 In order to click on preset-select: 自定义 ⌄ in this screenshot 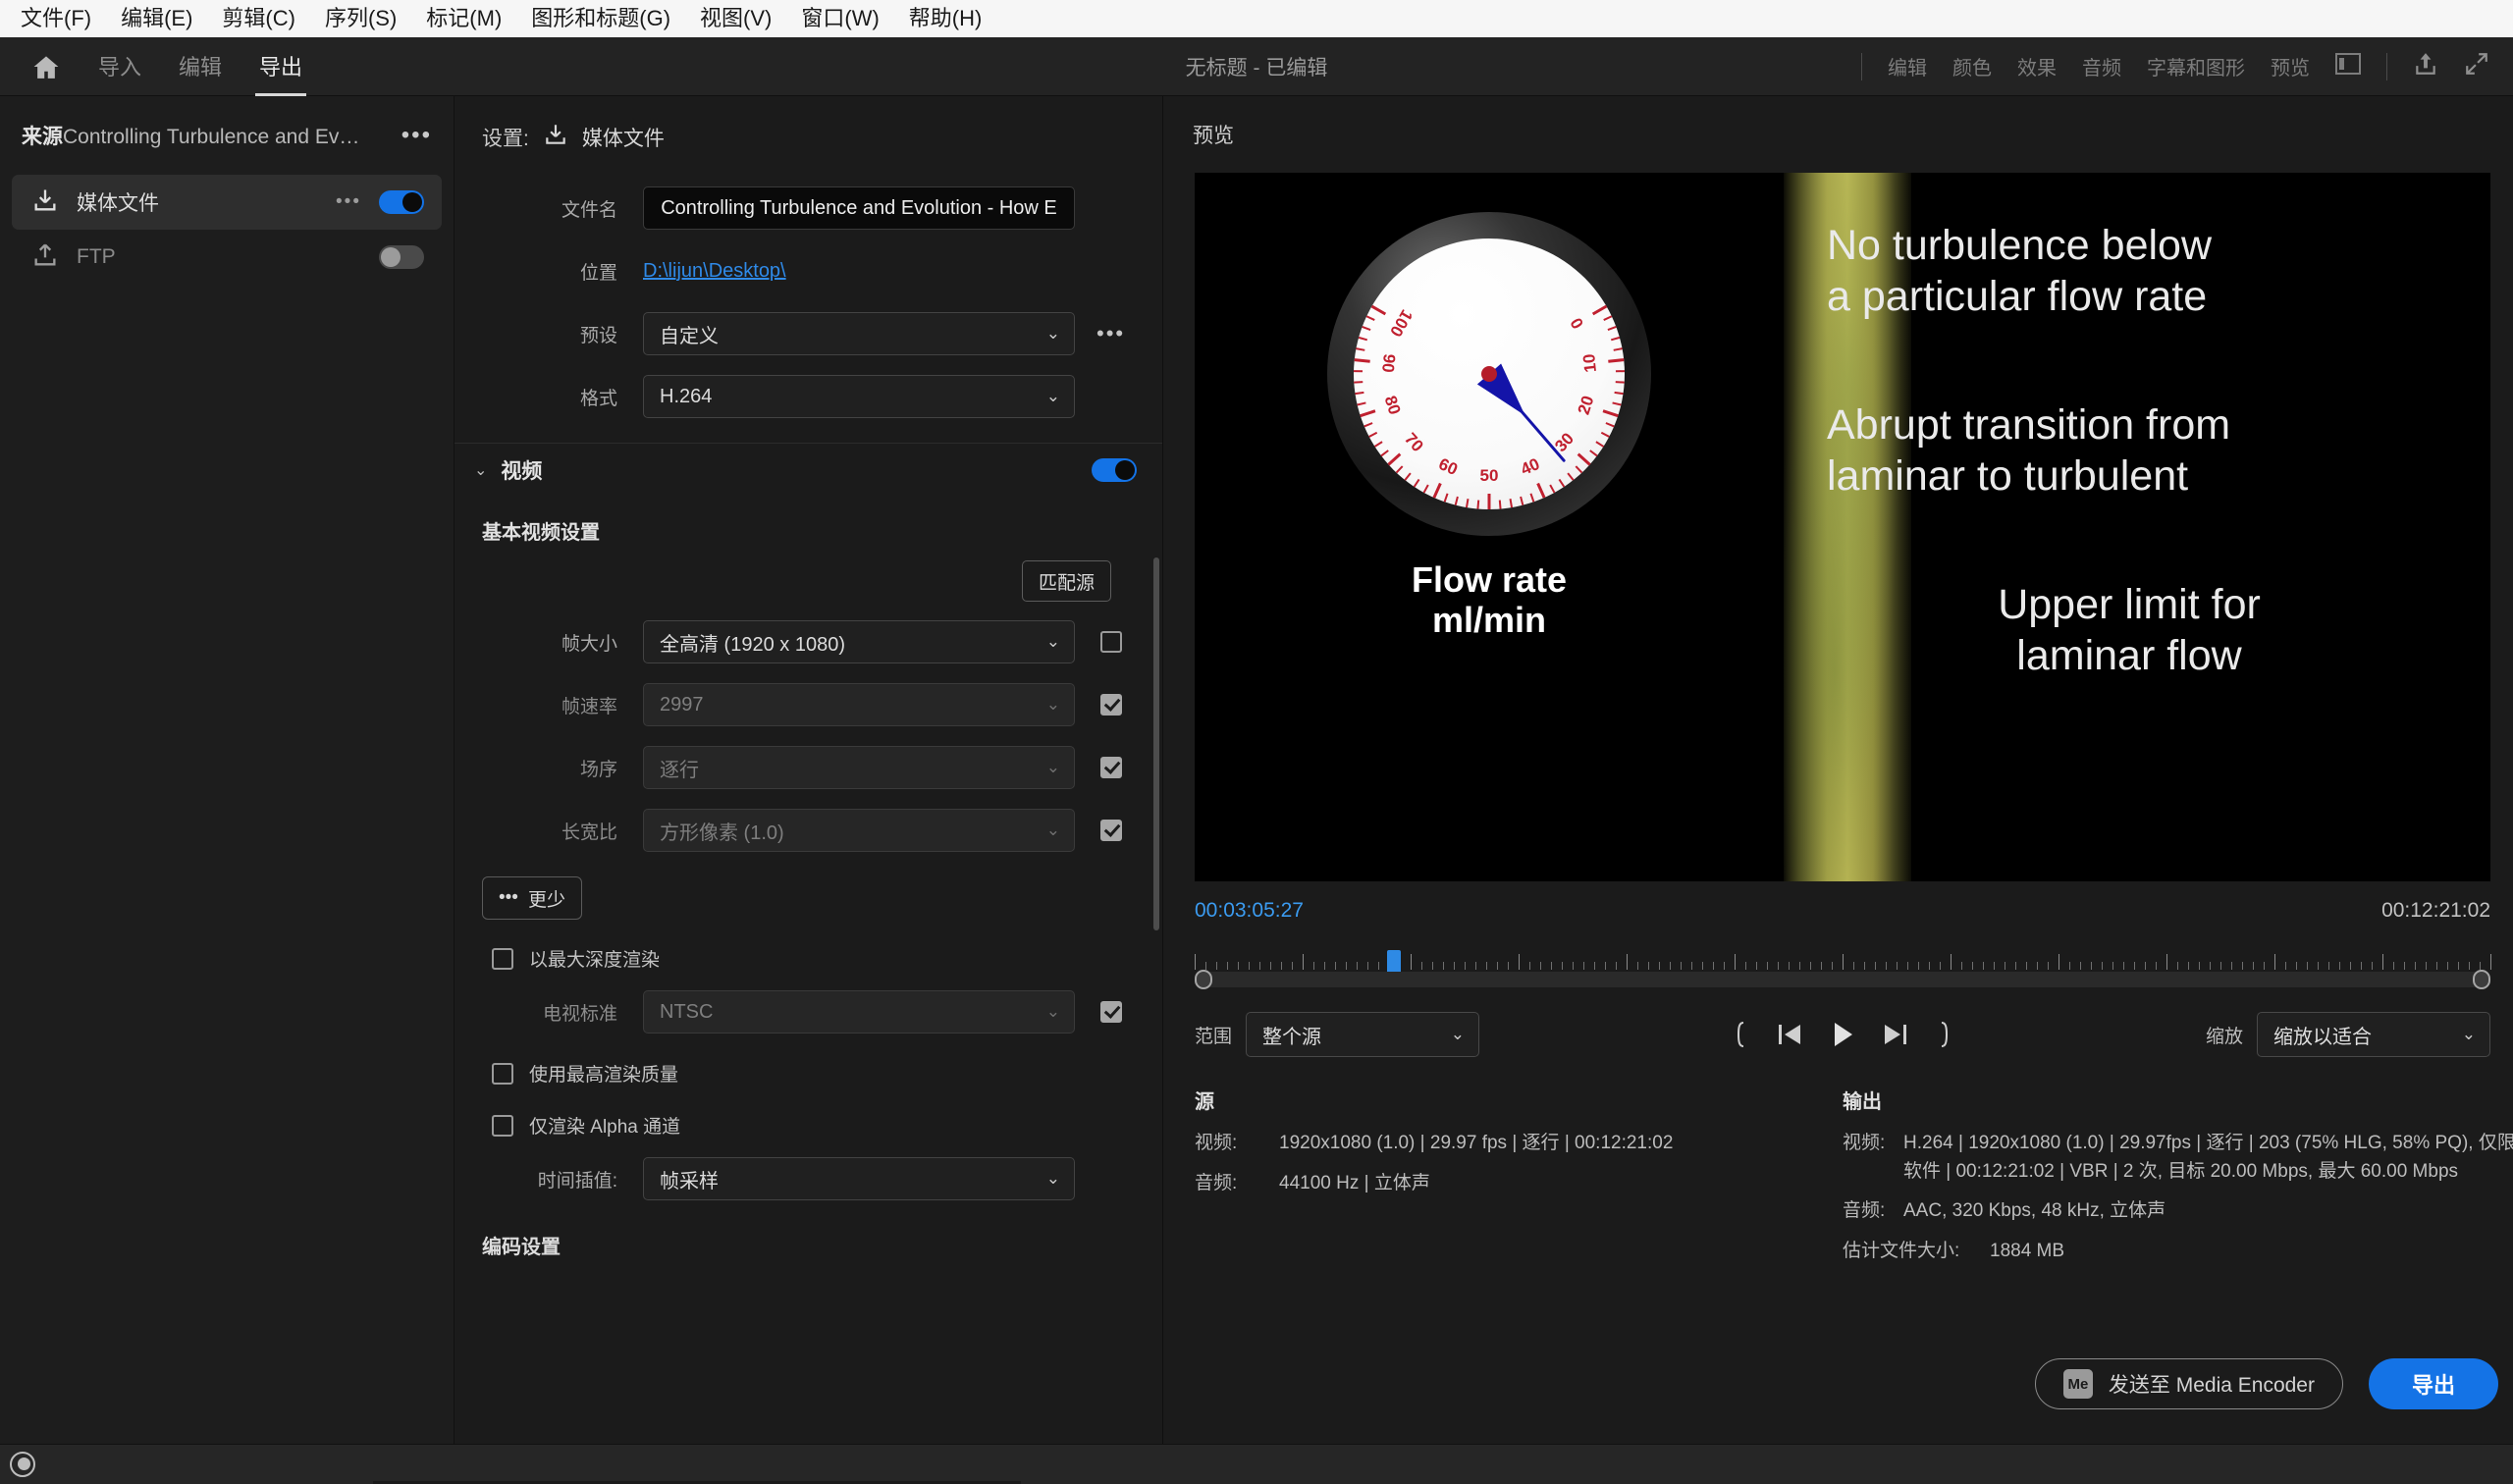, I will do `click(859, 333)`.